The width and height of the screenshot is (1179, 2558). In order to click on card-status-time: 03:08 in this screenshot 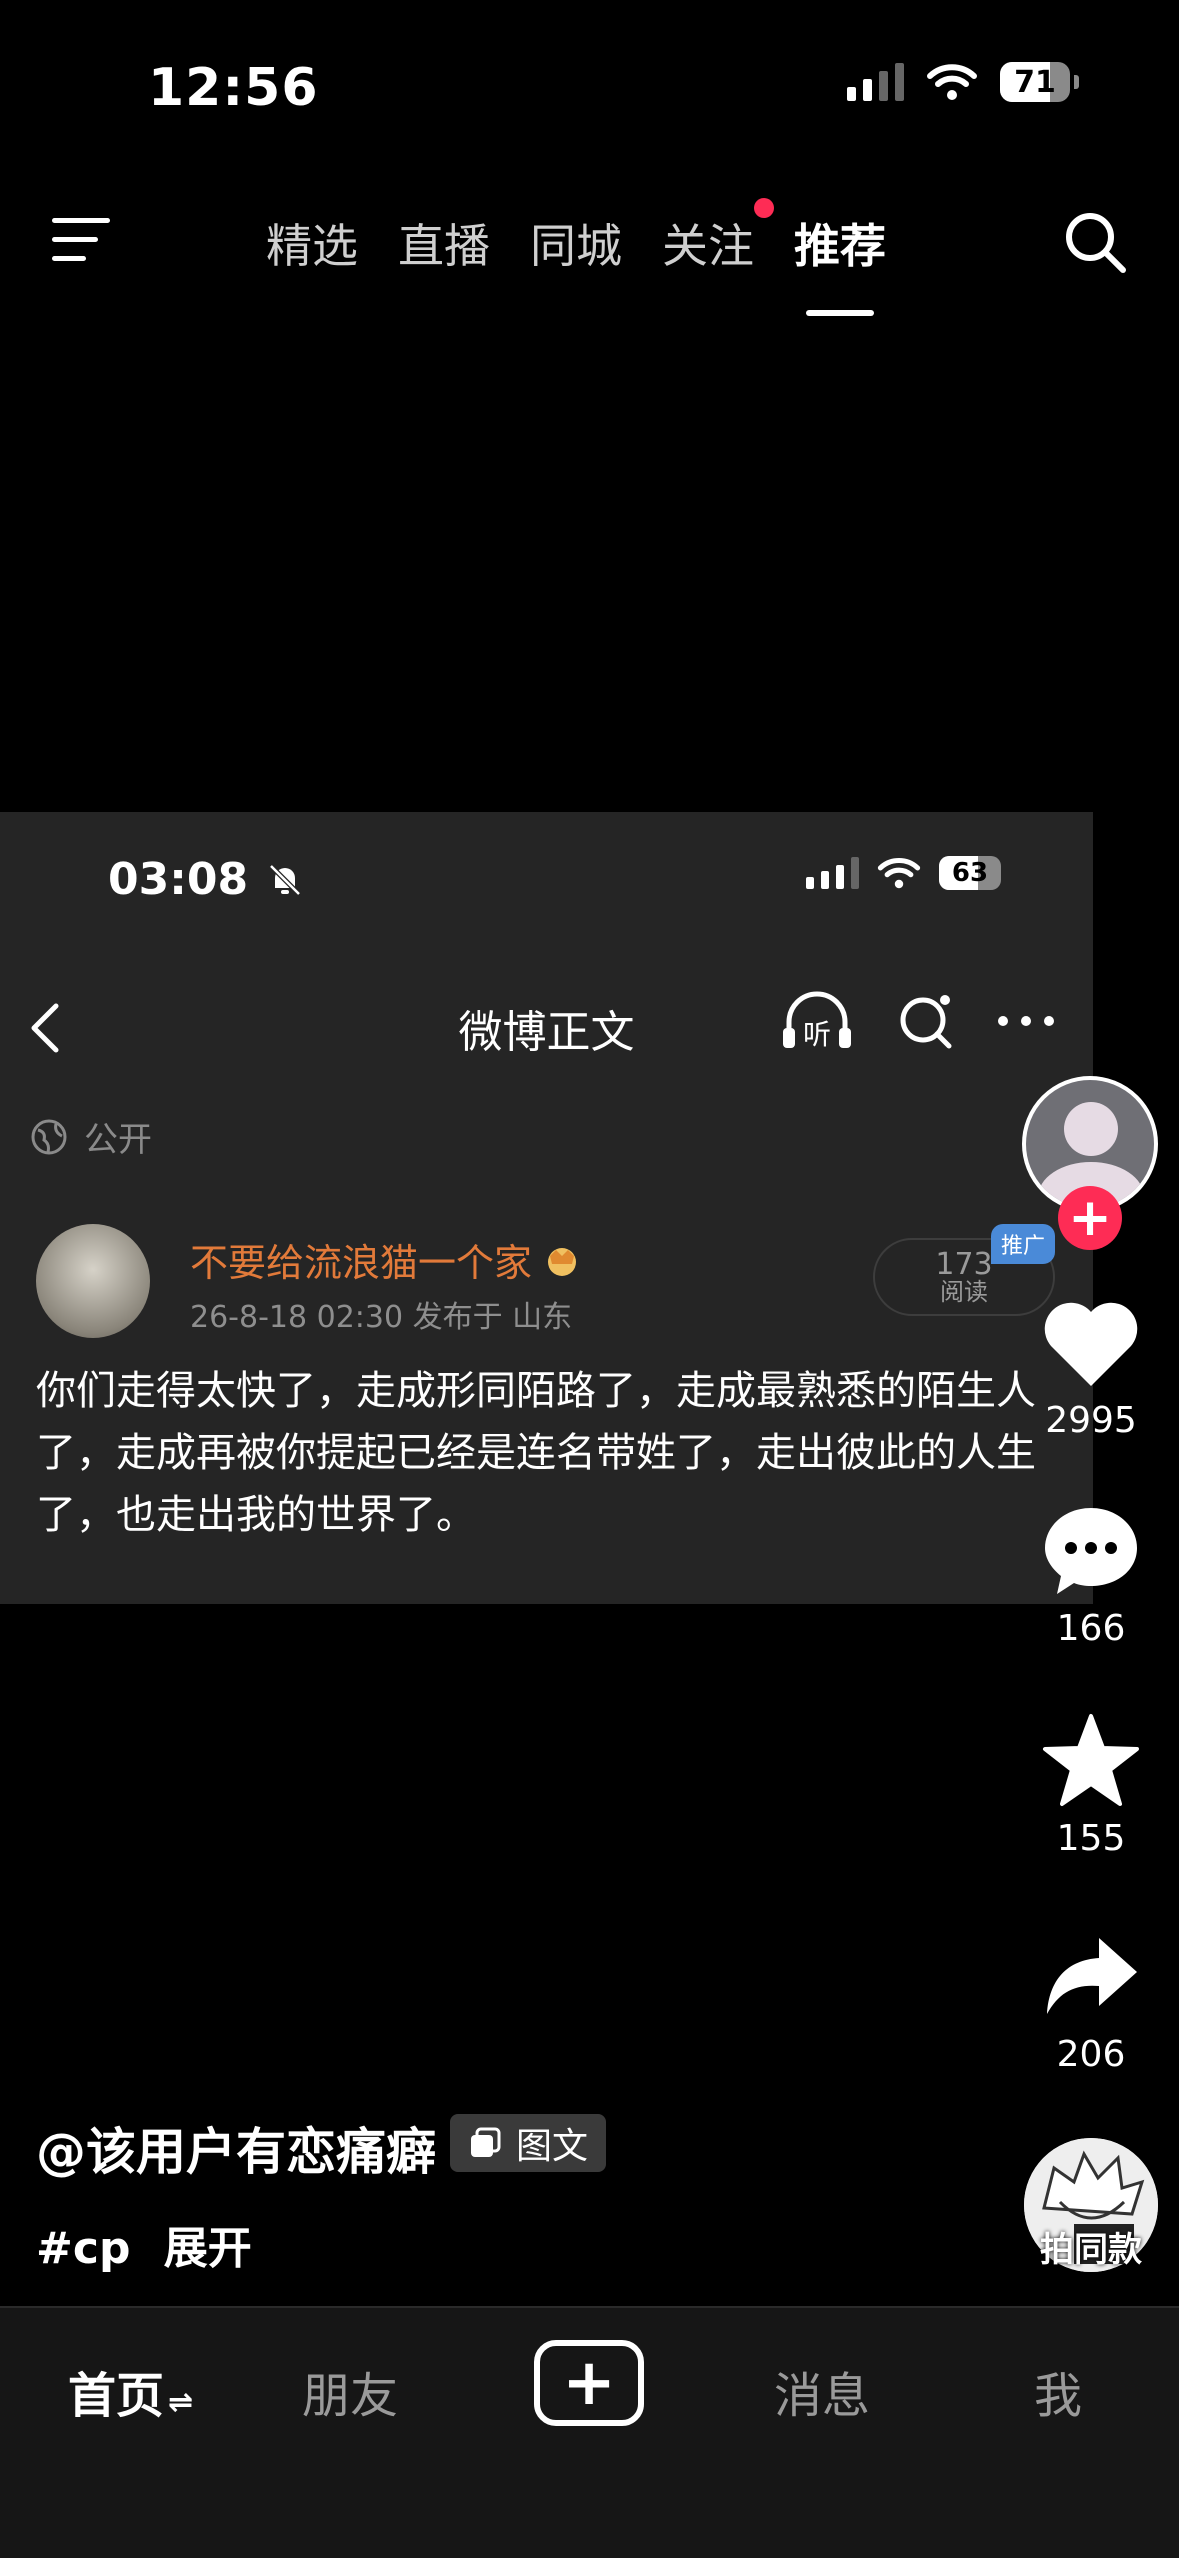, I will do `click(205, 879)`.